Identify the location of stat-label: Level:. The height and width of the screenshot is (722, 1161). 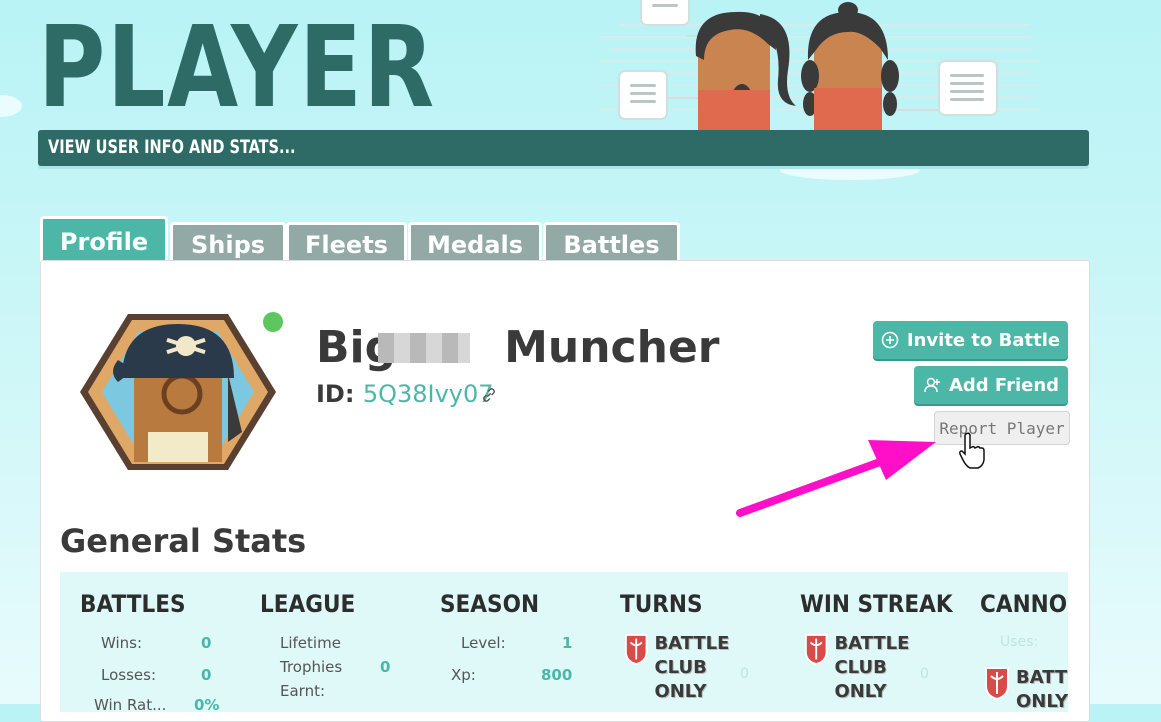
(483, 643).